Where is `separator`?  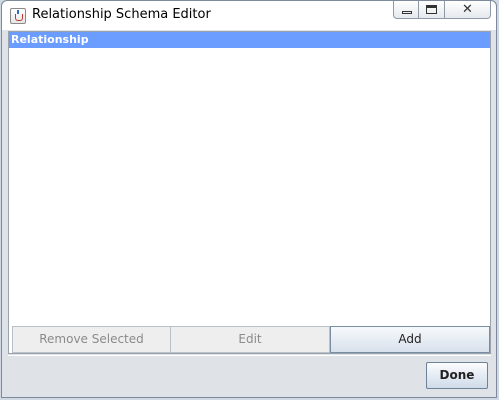 separator is located at coordinates (249, 355).